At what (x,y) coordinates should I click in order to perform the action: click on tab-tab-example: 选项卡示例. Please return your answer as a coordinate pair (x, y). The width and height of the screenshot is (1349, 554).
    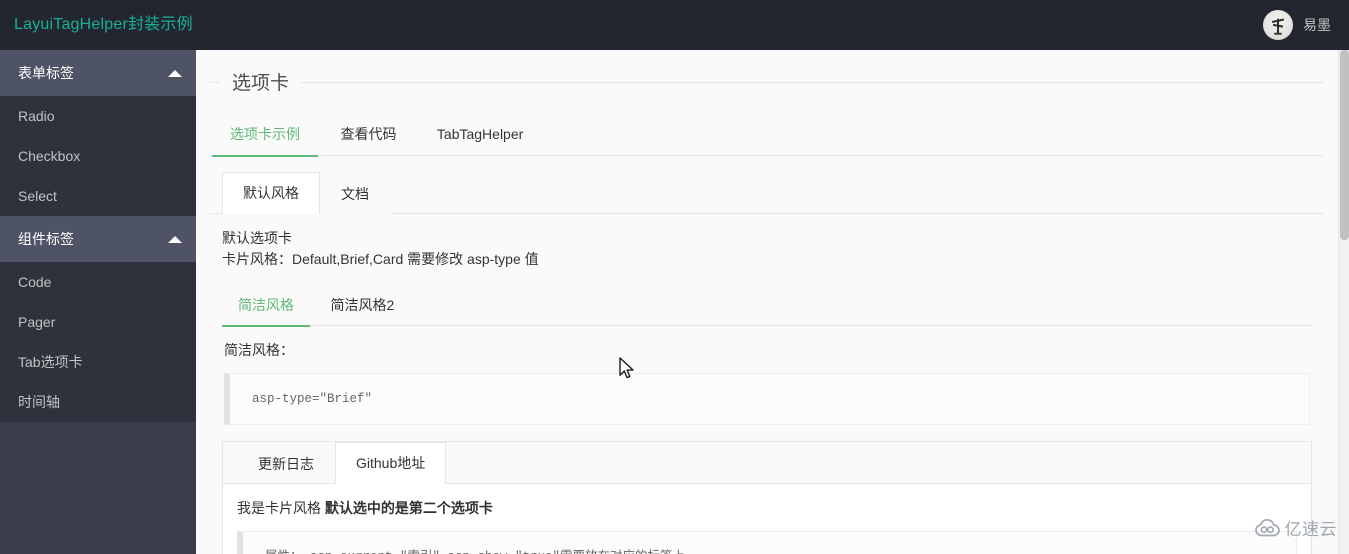
    Looking at the image, I should click on (265, 135).